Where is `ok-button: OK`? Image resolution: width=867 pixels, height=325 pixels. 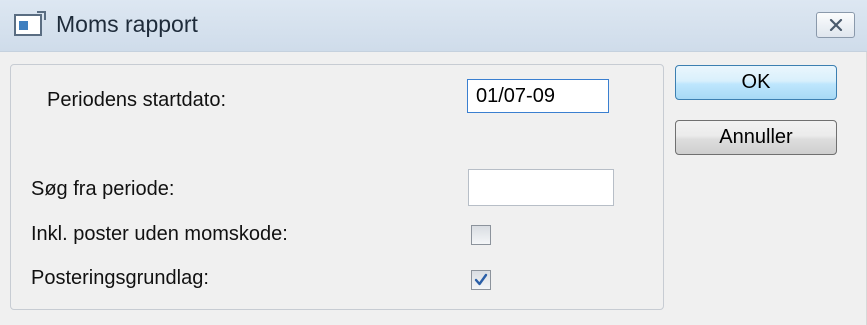
ok-button: OK is located at coordinates (756, 82).